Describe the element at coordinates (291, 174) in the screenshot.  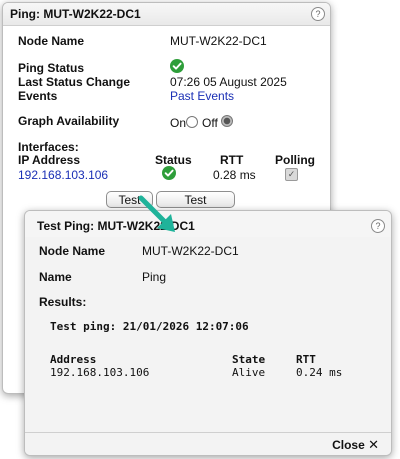
I see `polling-checkbox: ✓` at that location.